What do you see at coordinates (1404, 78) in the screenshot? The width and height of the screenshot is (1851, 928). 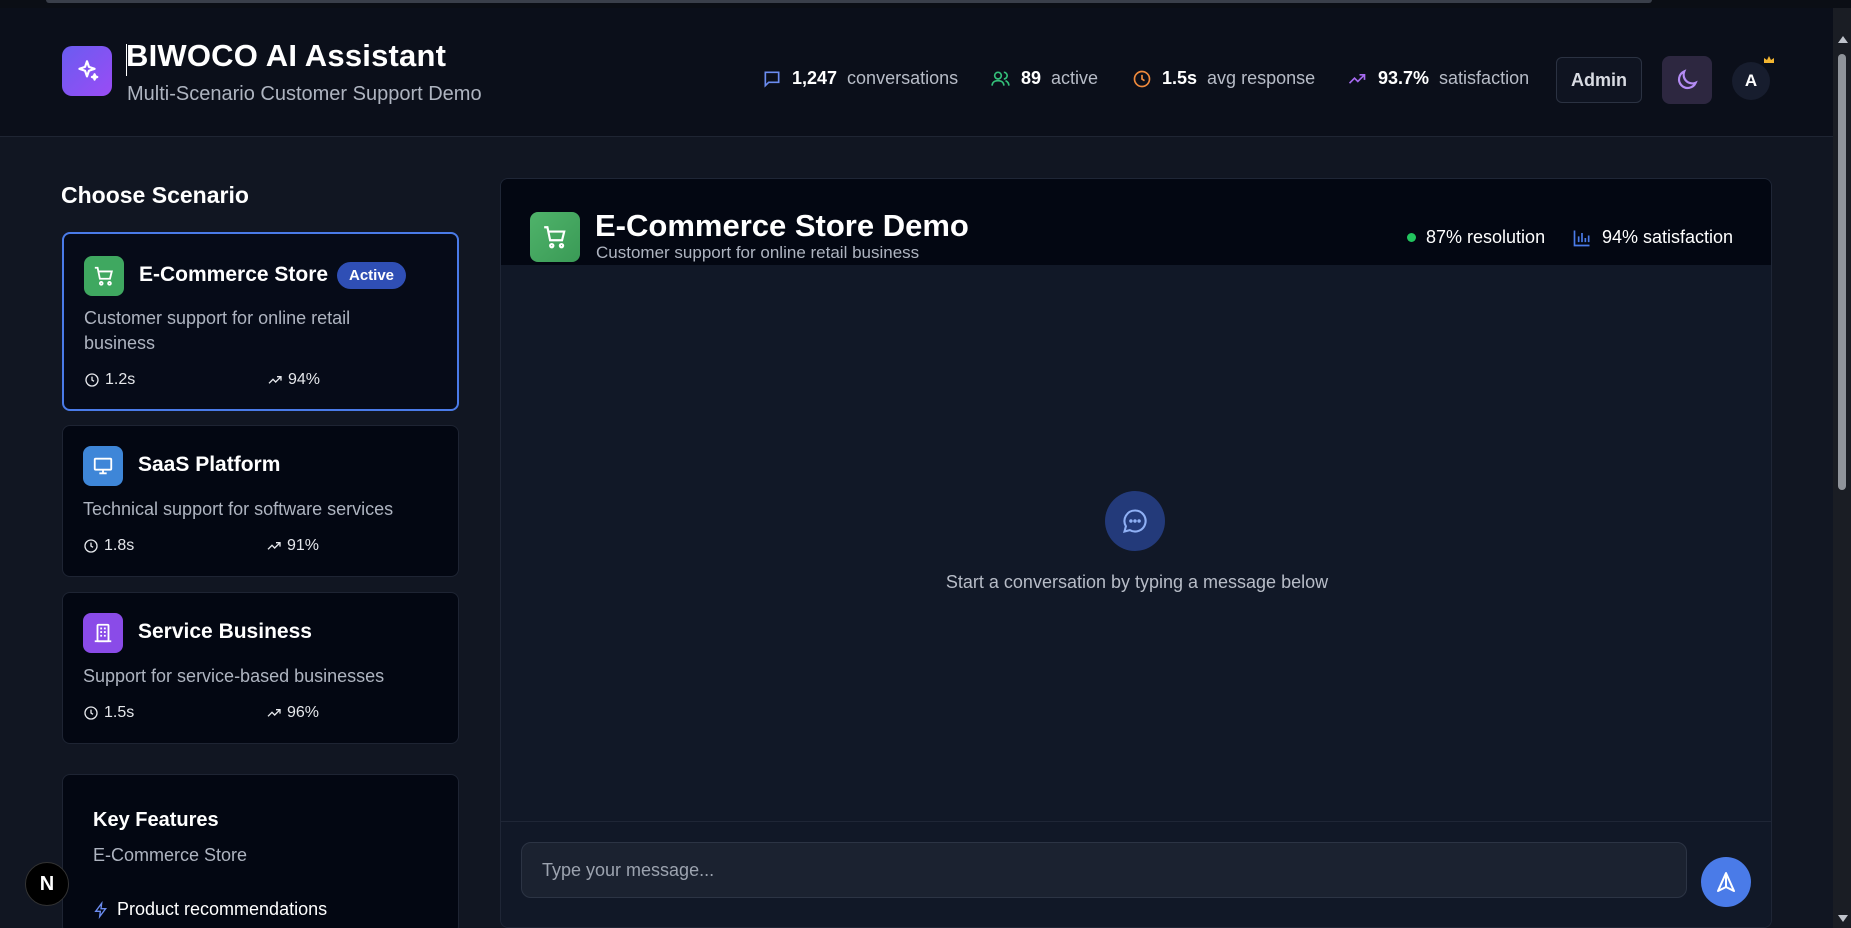 I see `stat-value: 93.7%` at bounding box center [1404, 78].